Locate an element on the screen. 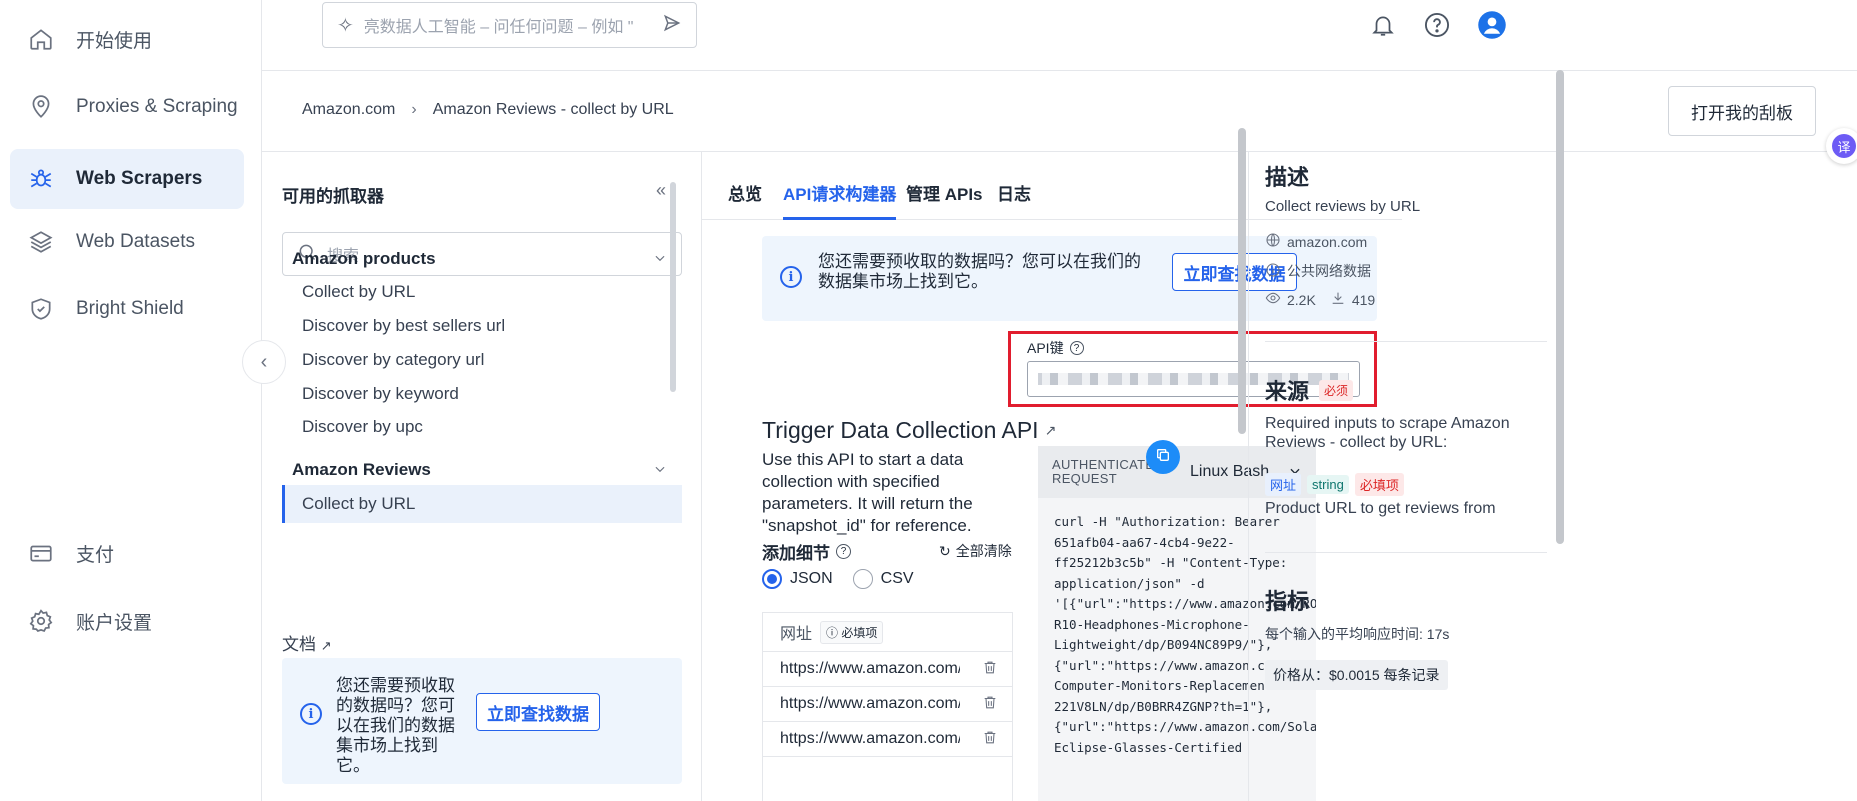 The height and width of the screenshot is (801, 1857). nav-label: Proxies & Scraping is located at coordinates (157, 106).